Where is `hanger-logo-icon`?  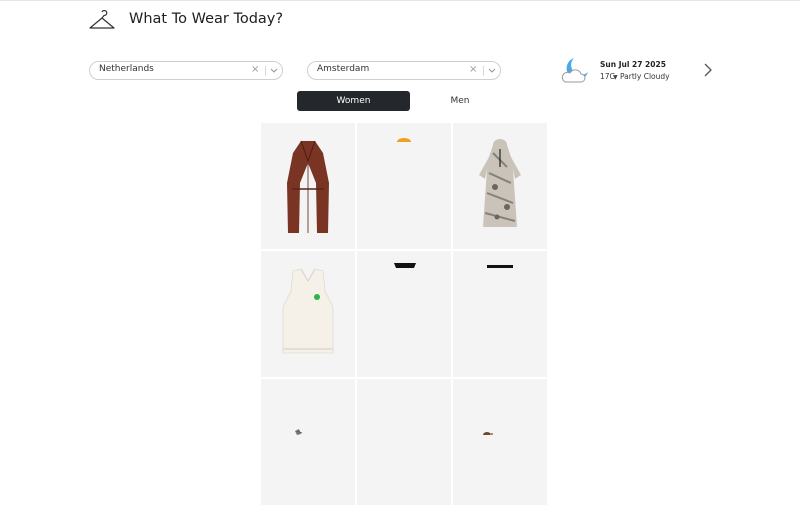 hanger-logo-icon is located at coordinates (102, 19).